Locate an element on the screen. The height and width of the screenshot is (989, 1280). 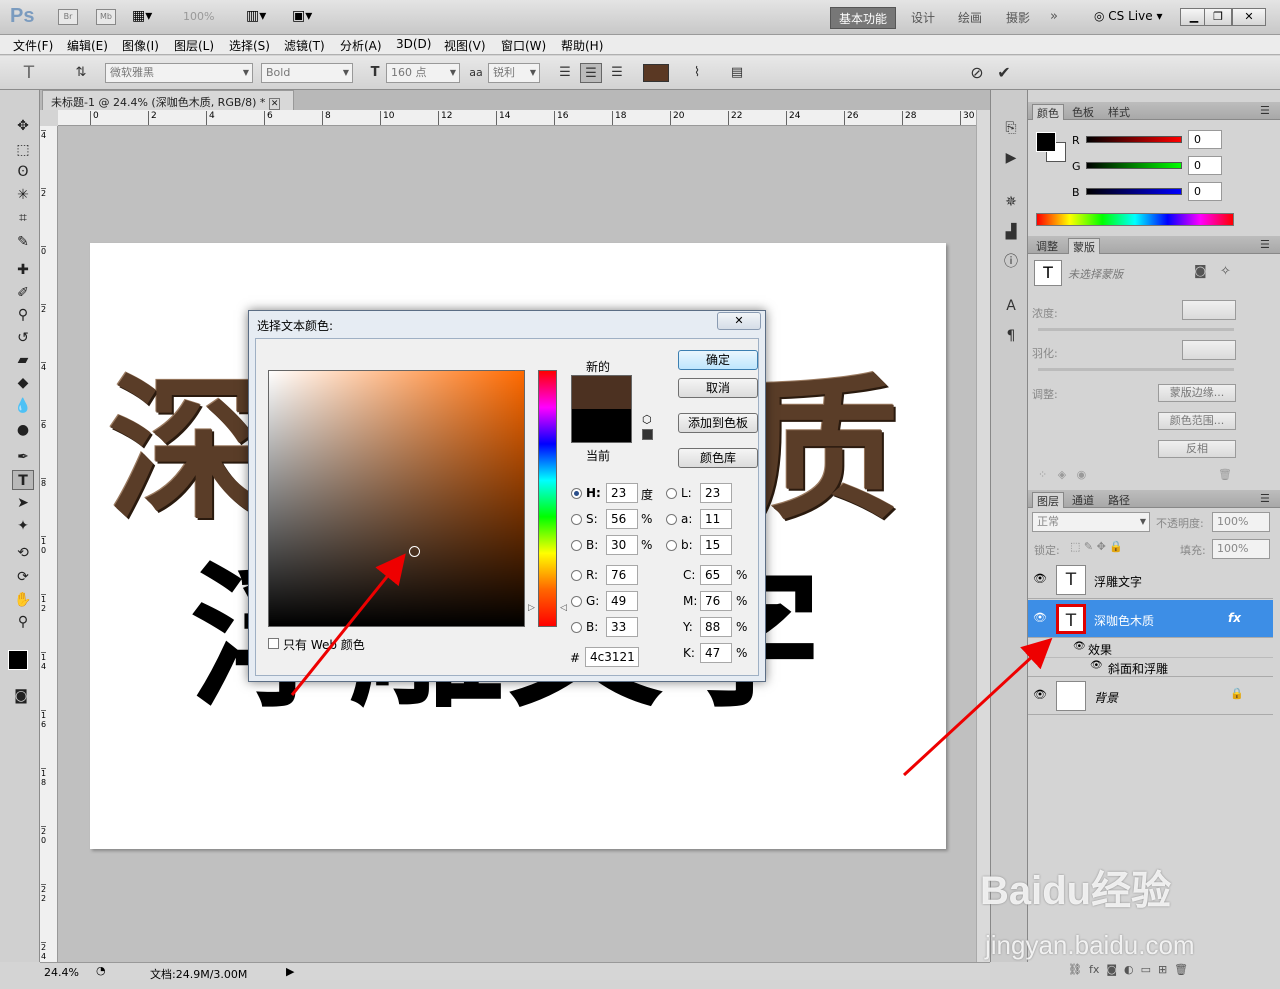
3d-rotate-tool-icon: ⟲ is located at coordinates (23, 553).